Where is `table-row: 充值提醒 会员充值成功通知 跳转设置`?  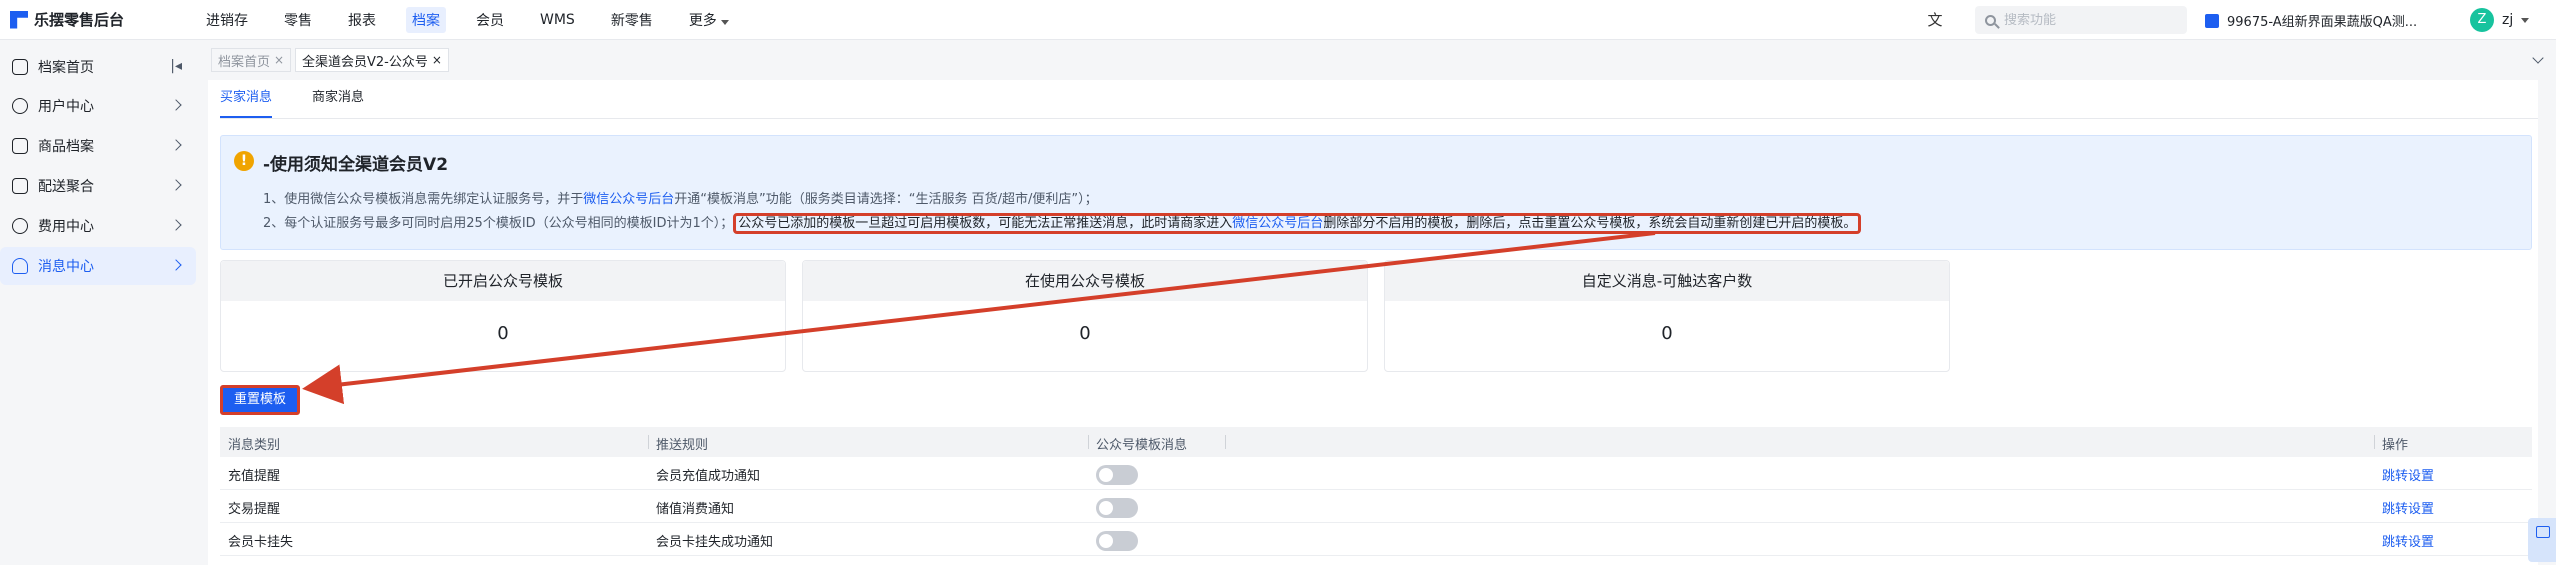 table-row: 充值提醒 会员充值成功通知 跳转设置 is located at coordinates (1376, 473).